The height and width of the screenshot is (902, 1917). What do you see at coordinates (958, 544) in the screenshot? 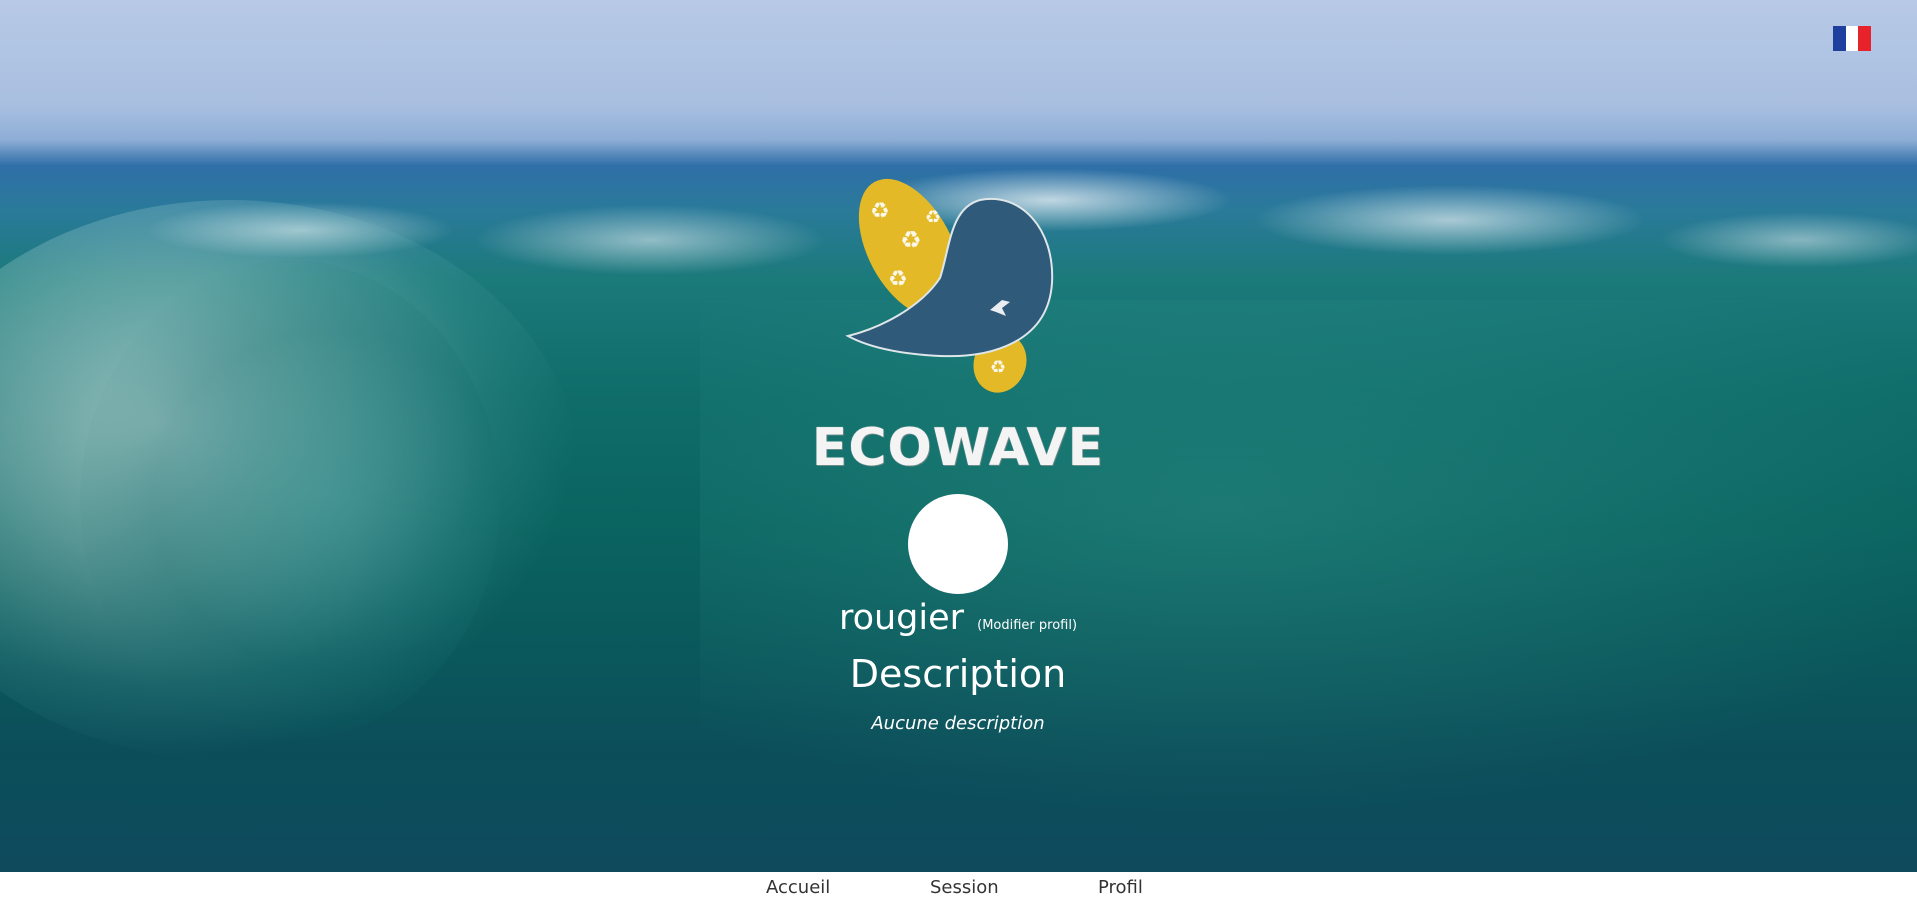
I see `avatar` at bounding box center [958, 544].